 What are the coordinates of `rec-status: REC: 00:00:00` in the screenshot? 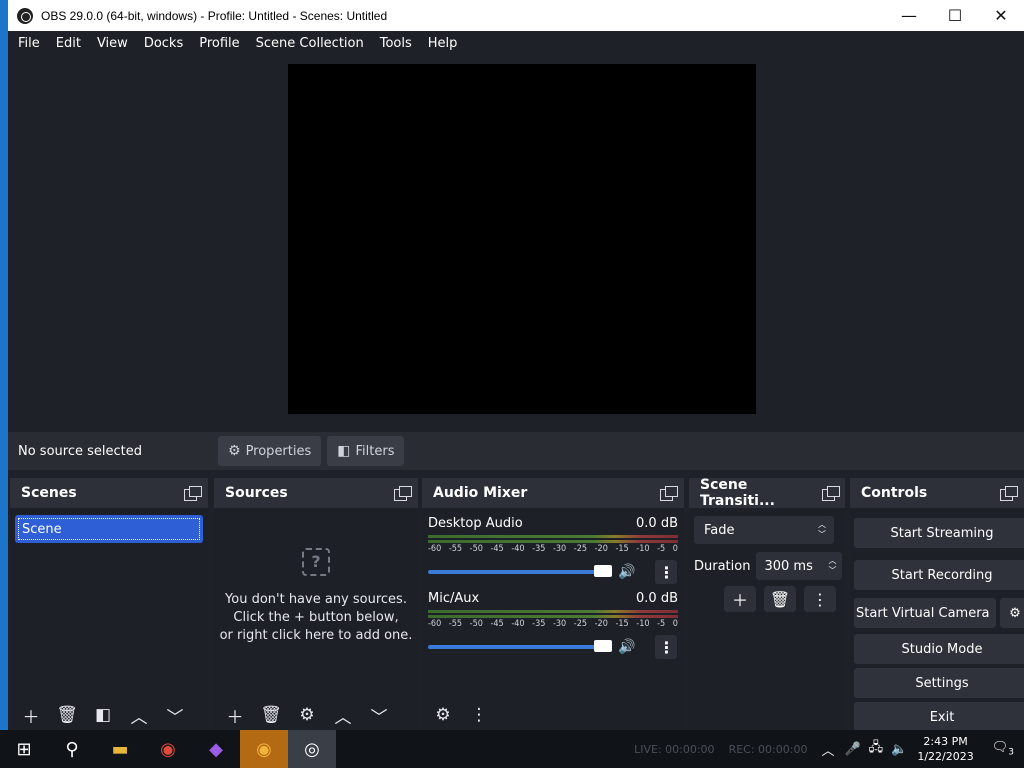 It's located at (768, 749).